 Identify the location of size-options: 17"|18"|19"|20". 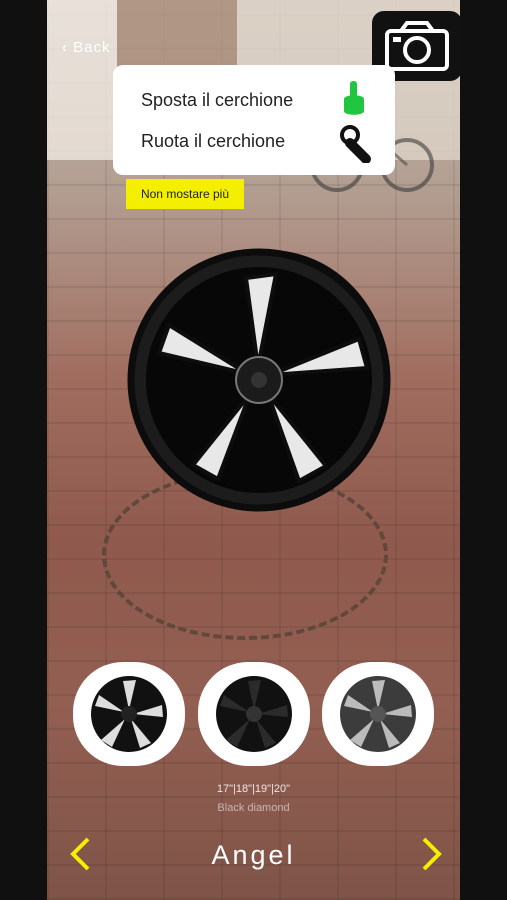
(253, 789).